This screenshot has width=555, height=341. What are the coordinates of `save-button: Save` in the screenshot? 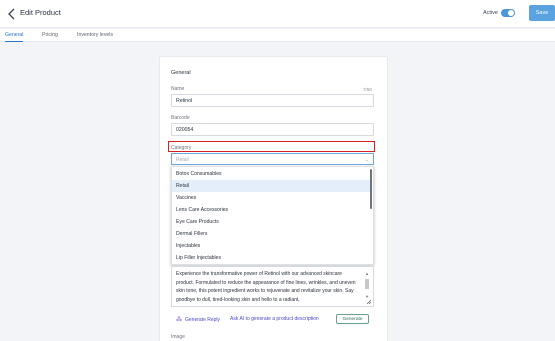 It's located at (542, 13).